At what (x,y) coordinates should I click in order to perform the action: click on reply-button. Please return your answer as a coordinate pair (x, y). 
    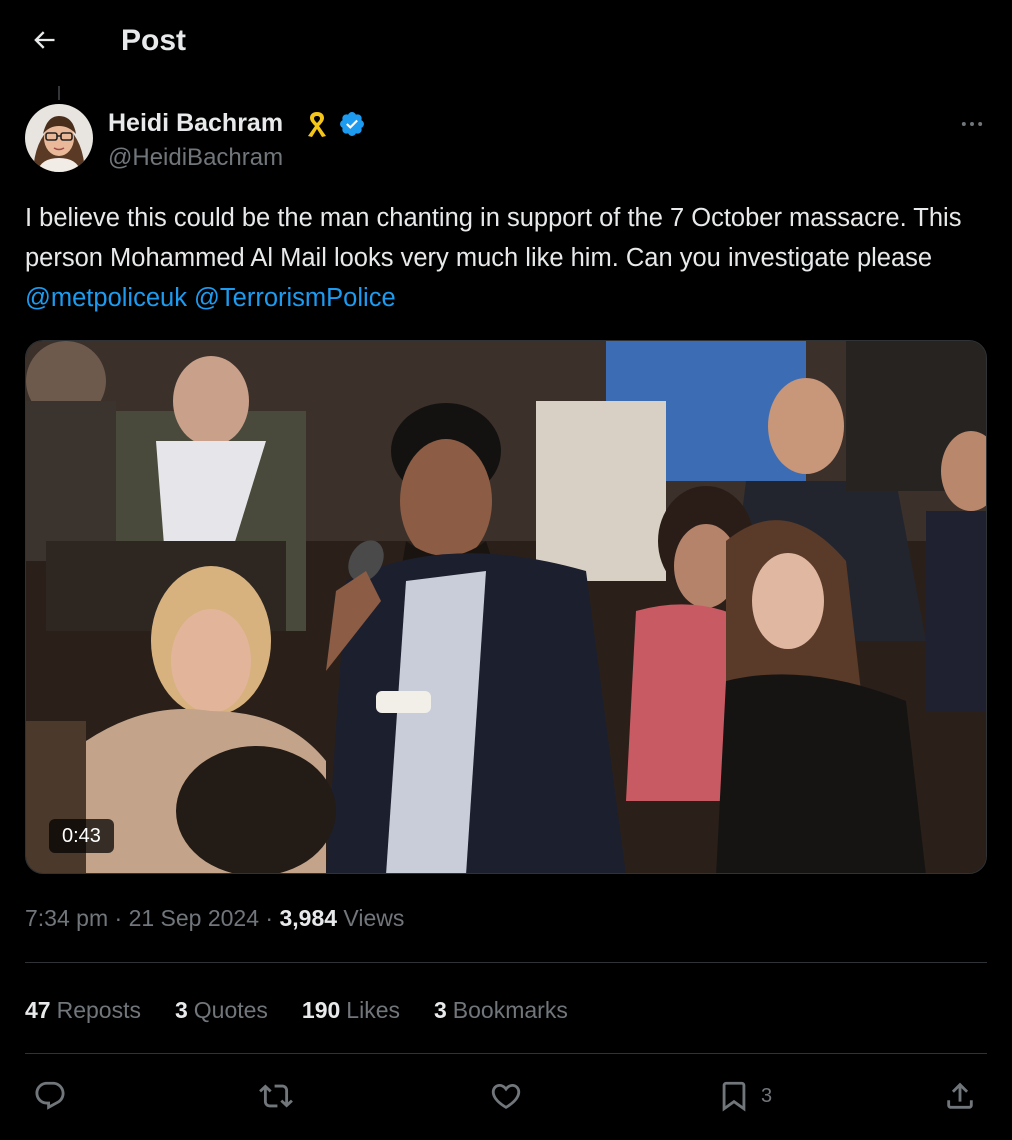
    Looking at the image, I should click on (50, 1096).